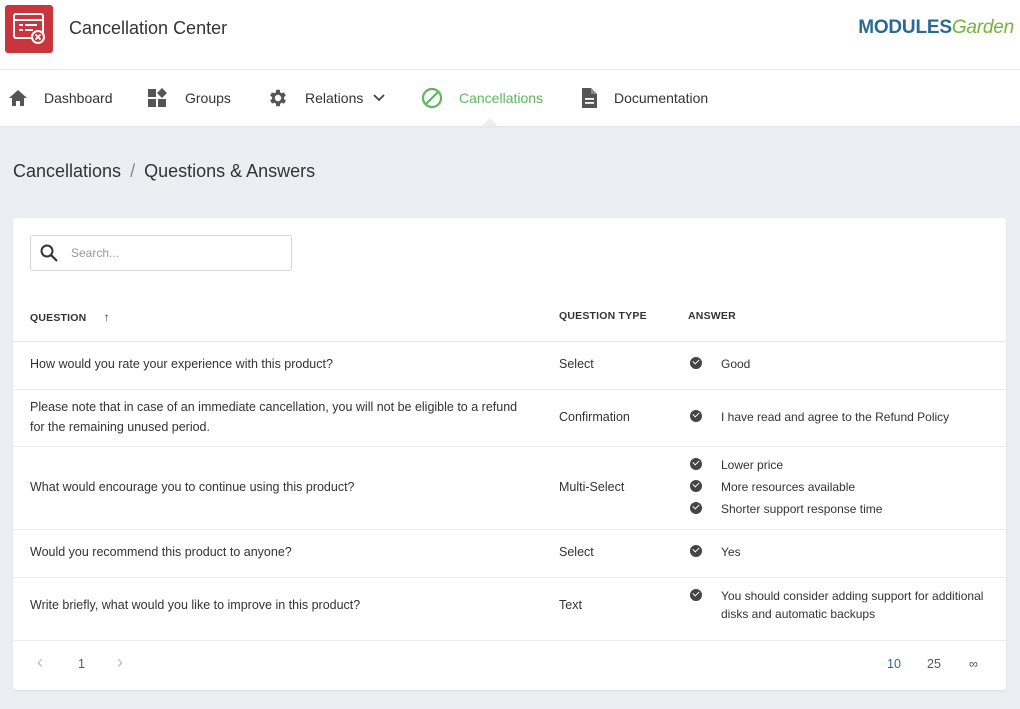 The image size is (1020, 709). I want to click on logo-text-modules: MODULES, so click(905, 27).